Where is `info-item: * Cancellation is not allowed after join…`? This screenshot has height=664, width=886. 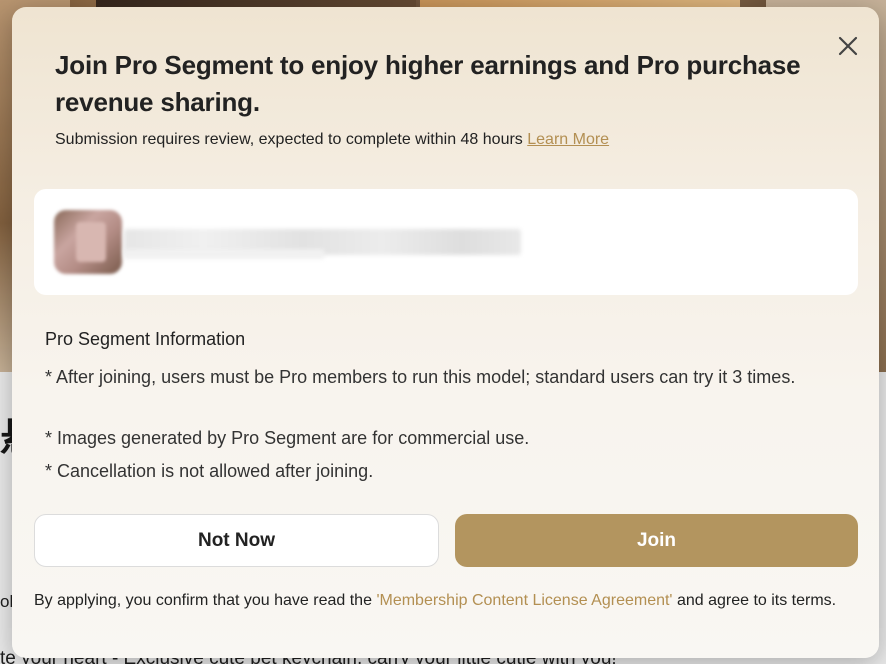
info-item: * Cancellation is not allowed after join… is located at coordinates (209, 471).